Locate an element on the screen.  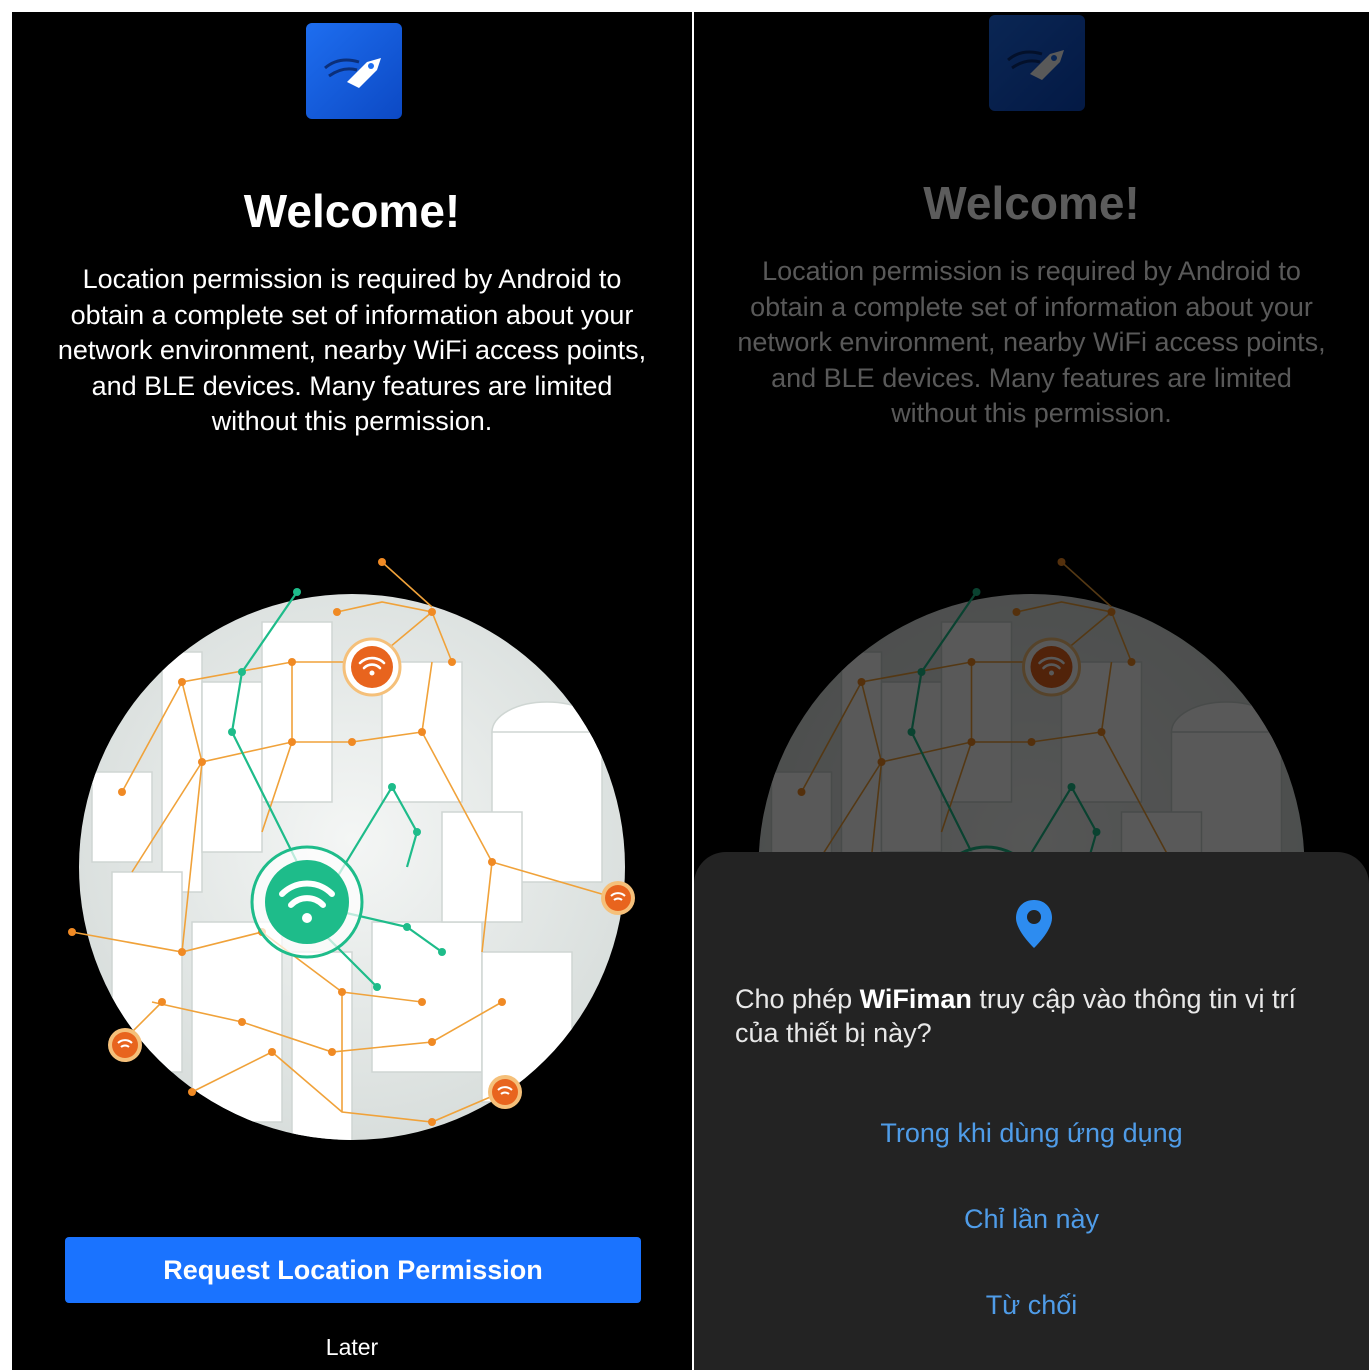
later-link: Later is located at coordinates (352, 1347).